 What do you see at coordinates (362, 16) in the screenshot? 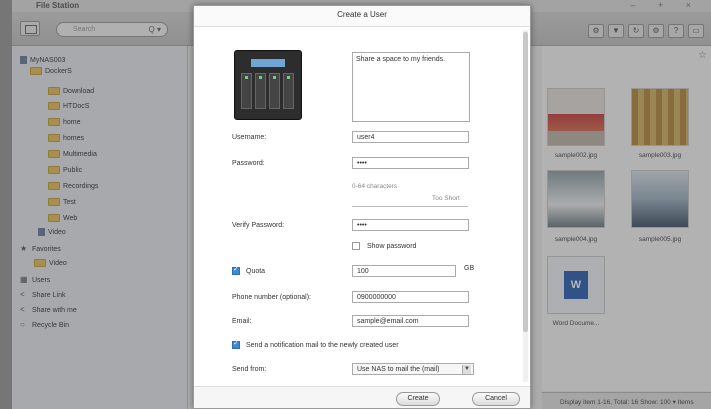
I see `dialog-title: Create a User` at bounding box center [362, 16].